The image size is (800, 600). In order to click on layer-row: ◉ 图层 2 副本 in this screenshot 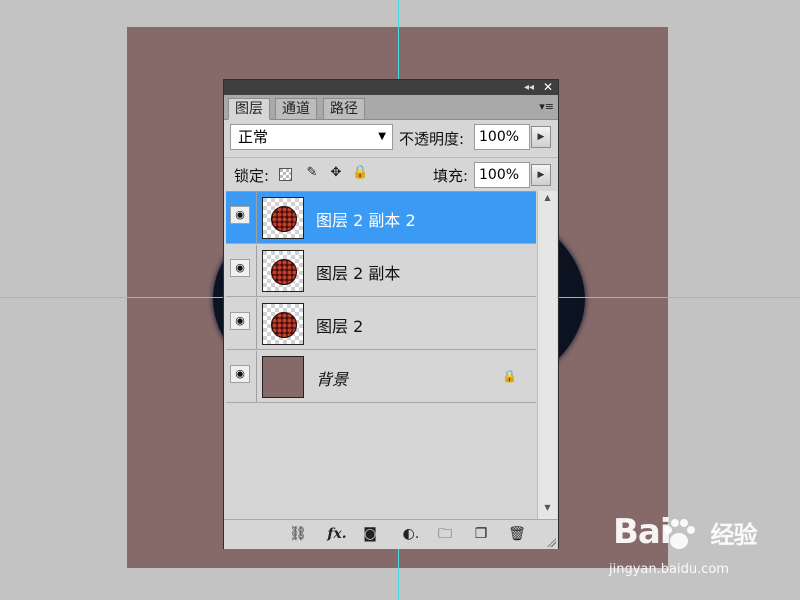, I will do `click(381, 271)`.